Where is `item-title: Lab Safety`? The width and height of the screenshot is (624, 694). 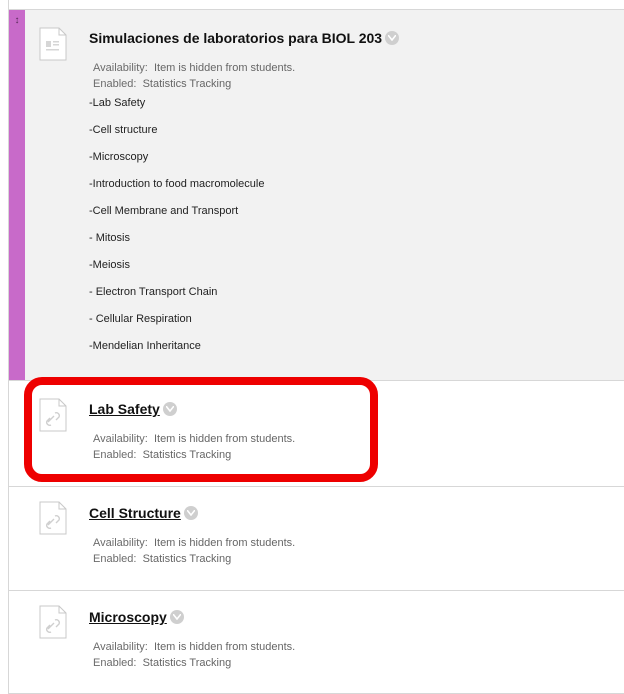
item-title: Lab Safety is located at coordinates (133, 409).